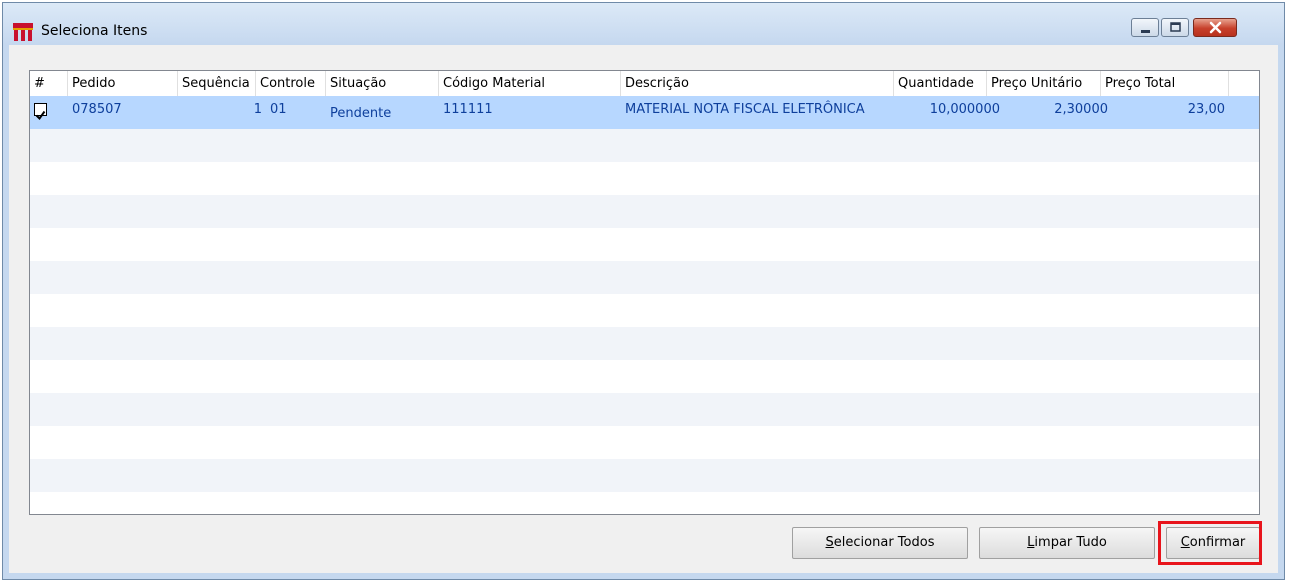 The image size is (1289, 583). What do you see at coordinates (1206, 109) in the screenshot?
I see `cell-preco-total: 23,00` at bounding box center [1206, 109].